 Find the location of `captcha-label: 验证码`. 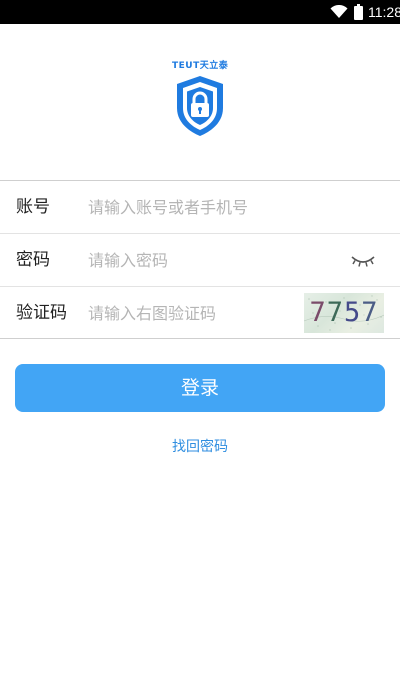

captcha-label: 验证码 is located at coordinates (41, 313).